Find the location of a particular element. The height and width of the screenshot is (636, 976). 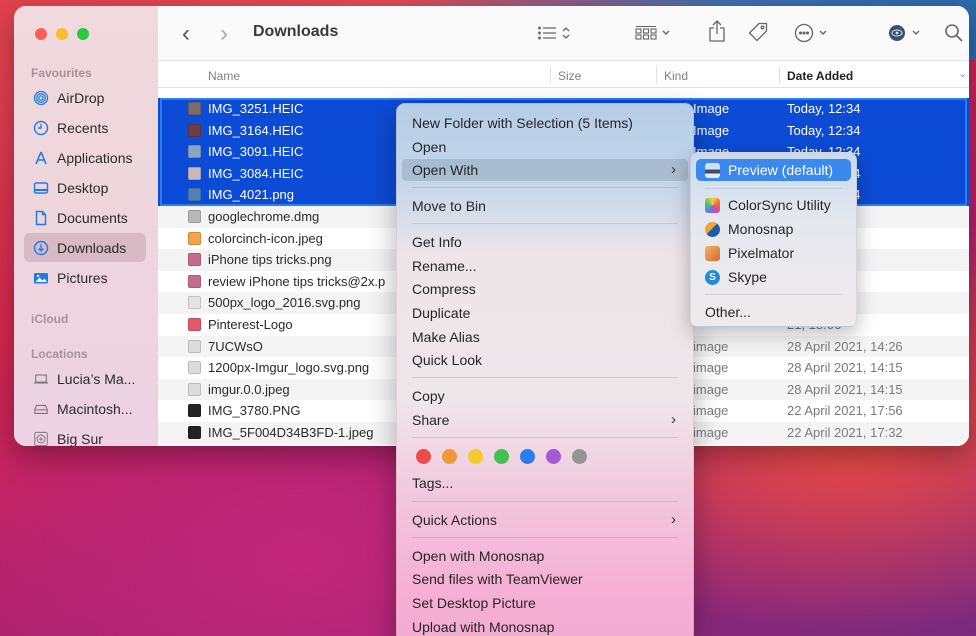

submenu-item-pixelmator: Pixelmator is located at coordinates (773, 253).